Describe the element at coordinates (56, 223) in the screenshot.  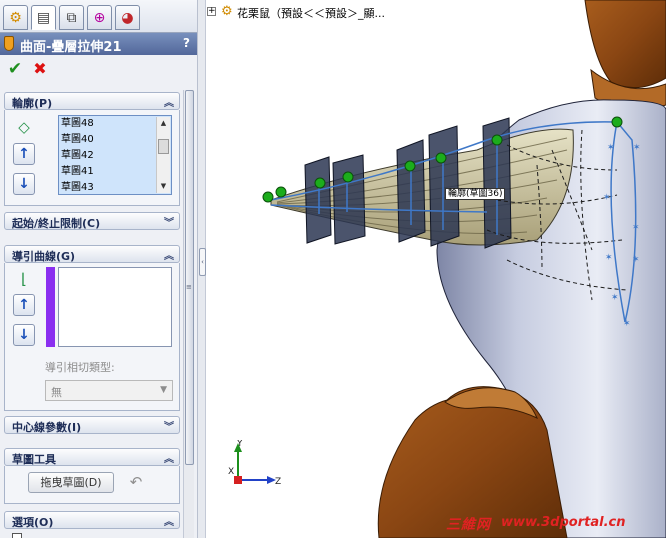
I see `constraints-group-label: 起始/終止限制(C)` at that location.